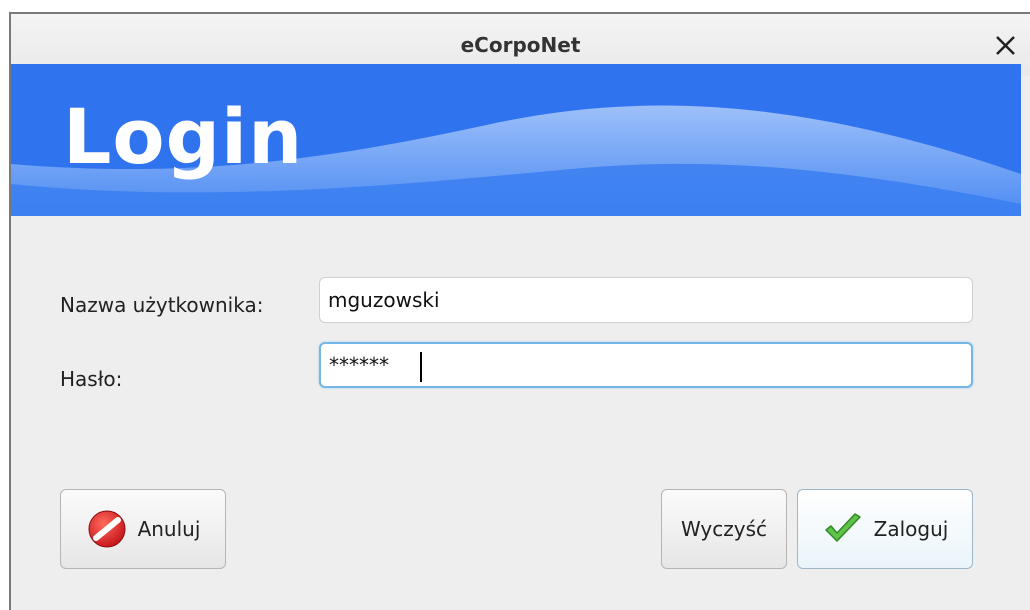 The image size is (1030, 610). Describe the element at coordinates (107, 529) in the screenshot. I see `cancel-icon` at that location.